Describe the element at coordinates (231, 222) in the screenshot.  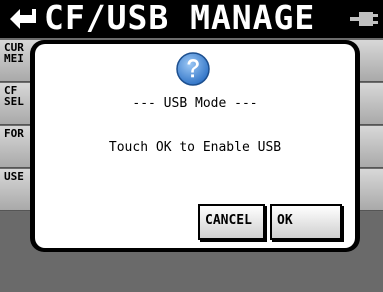
I see `cancel-button: CANCEL` at that location.